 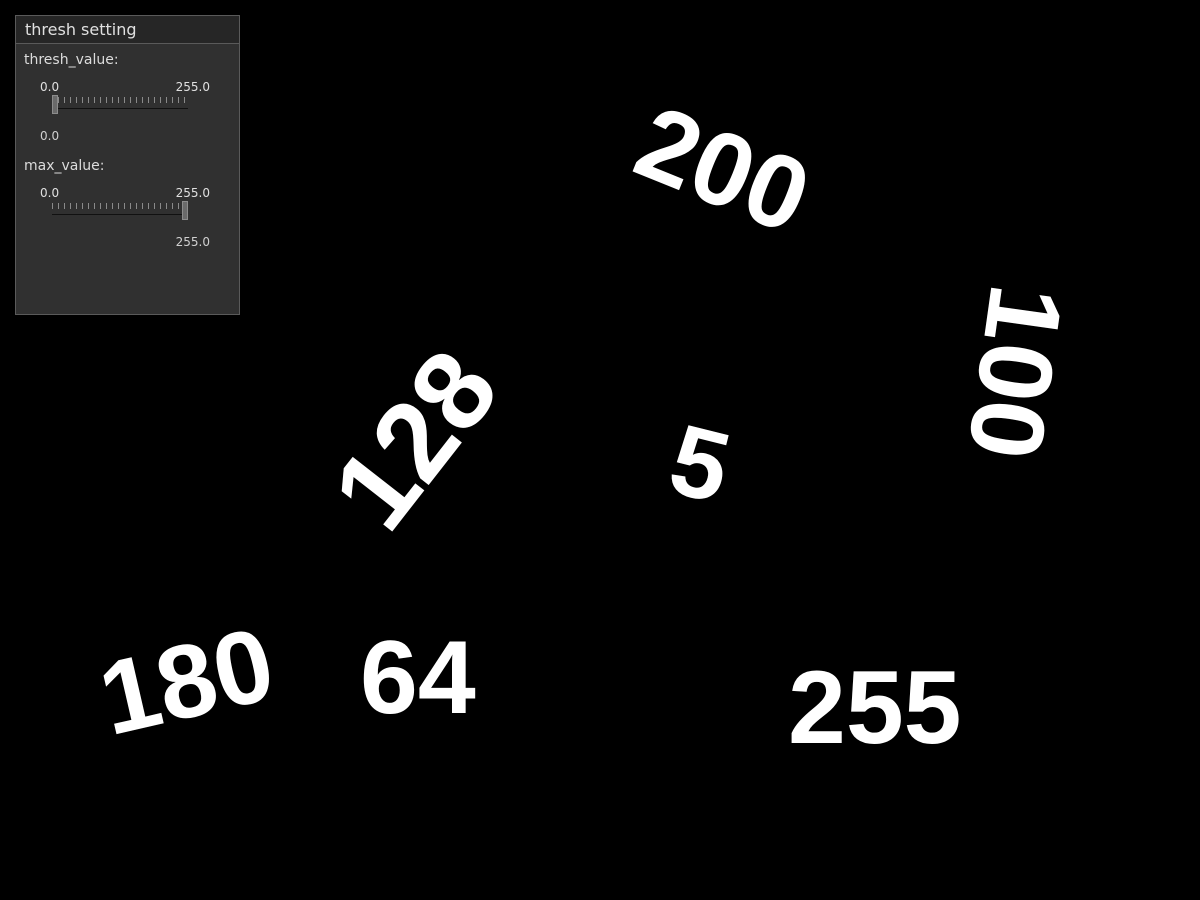 What do you see at coordinates (71, 60) in the screenshot?
I see `trackbar-label: thresh_value:` at bounding box center [71, 60].